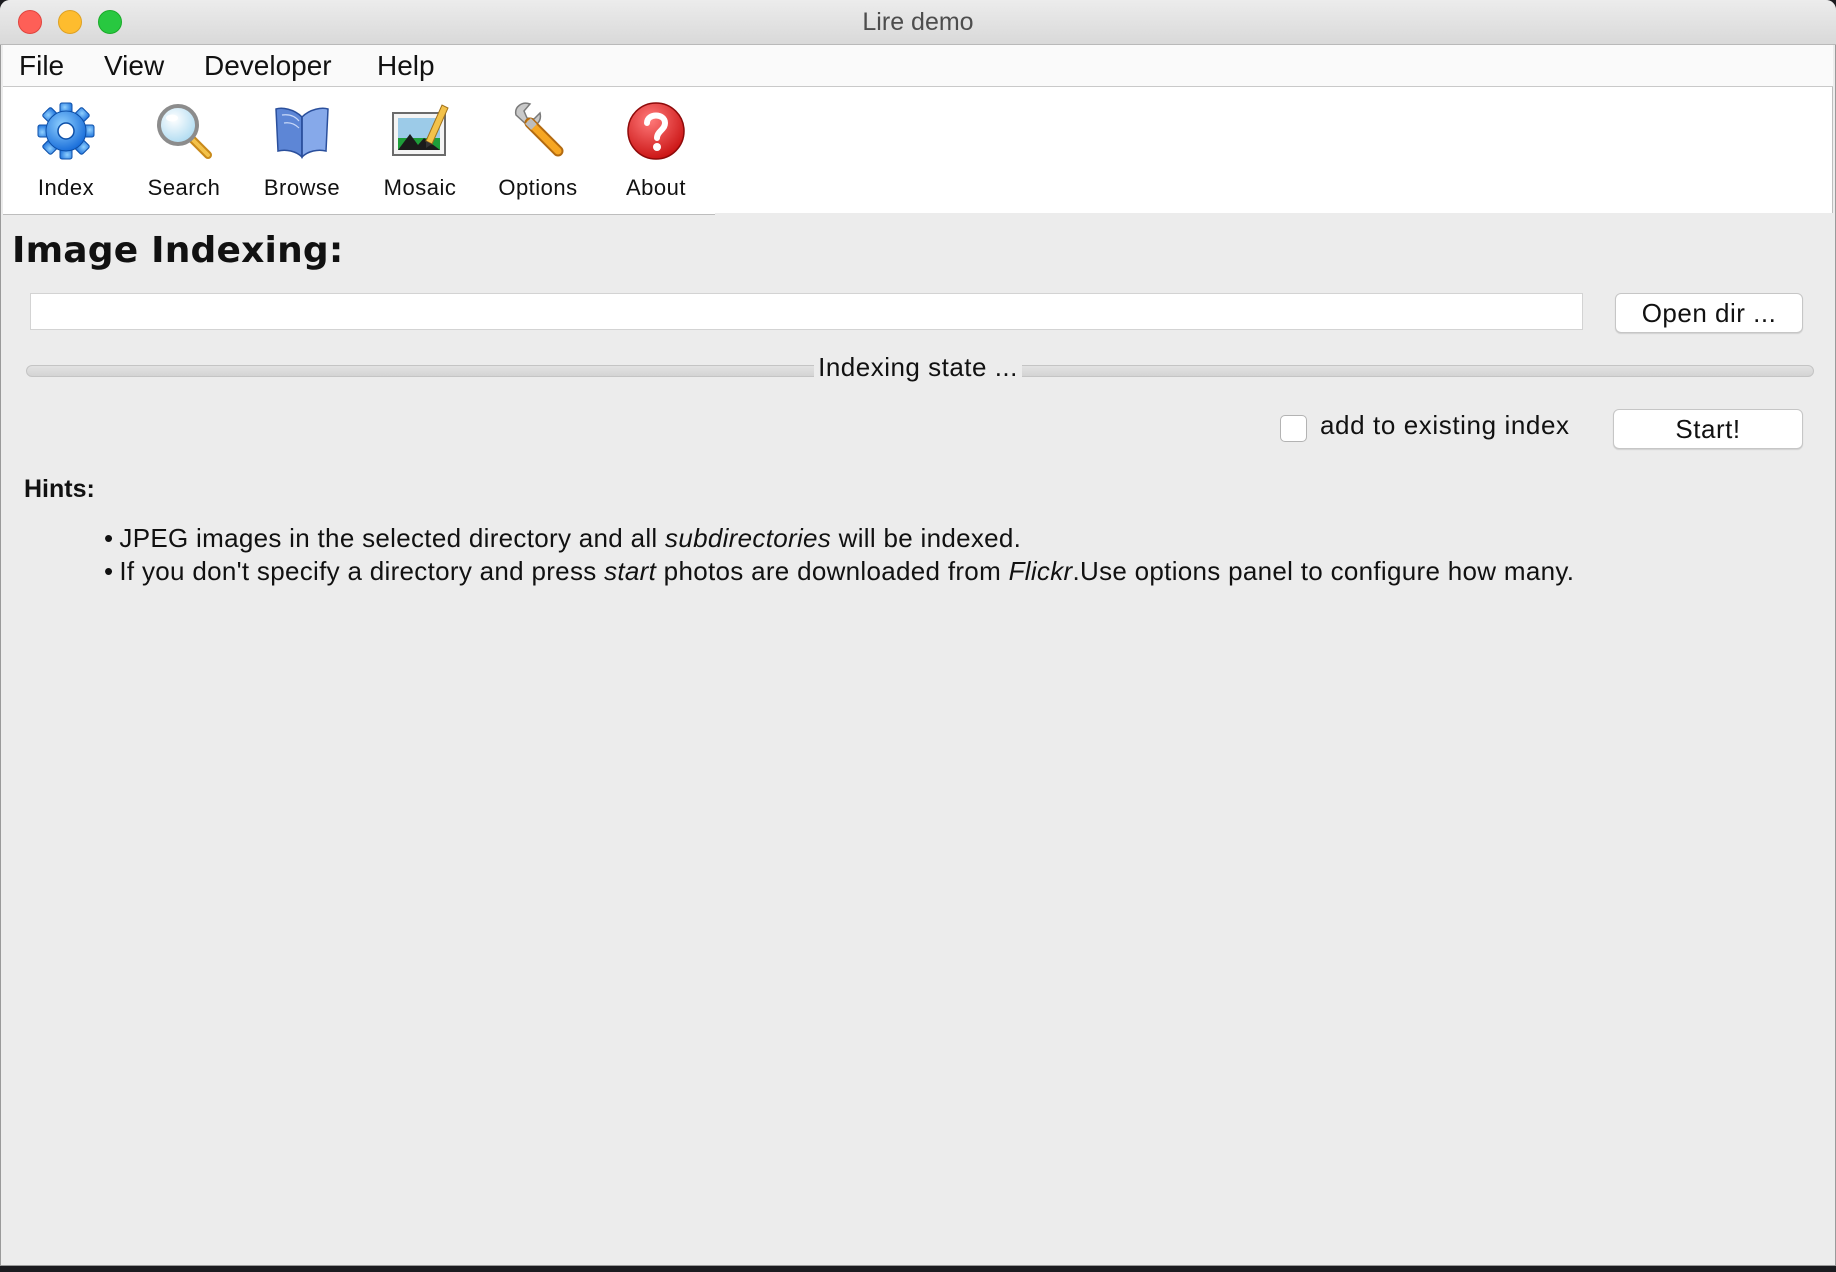 The width and height of the screenshot is (1836, 1272). I want to click on directory-input, so click(806, 311).